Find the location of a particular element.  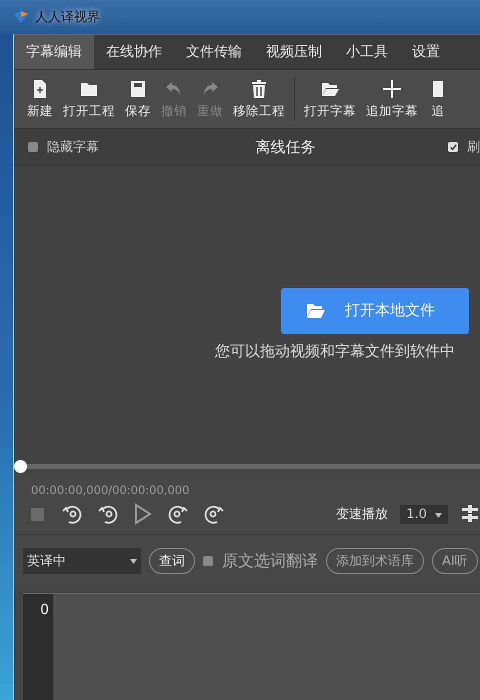

drag-hint-text: 您可以拖动视频和字幕文件到软件中 is located at coordinates (335, 351).